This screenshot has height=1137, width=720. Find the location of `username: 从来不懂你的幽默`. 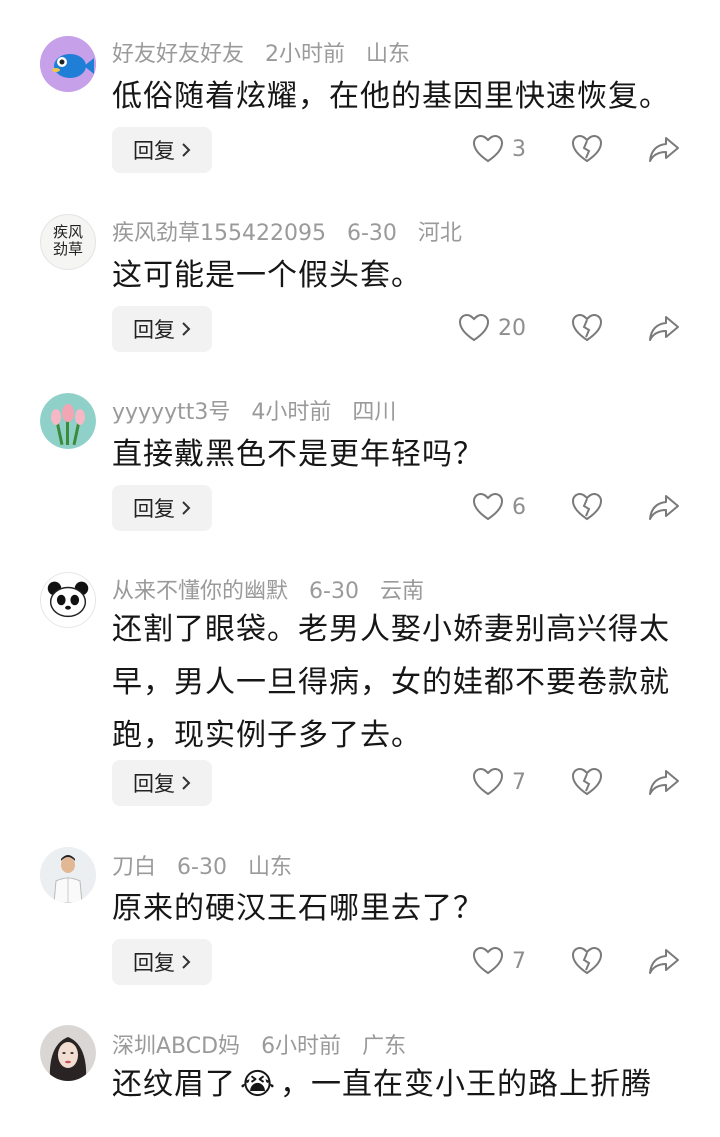

username: 从来不懂你的幽默 is located at coordinates (200, 591).